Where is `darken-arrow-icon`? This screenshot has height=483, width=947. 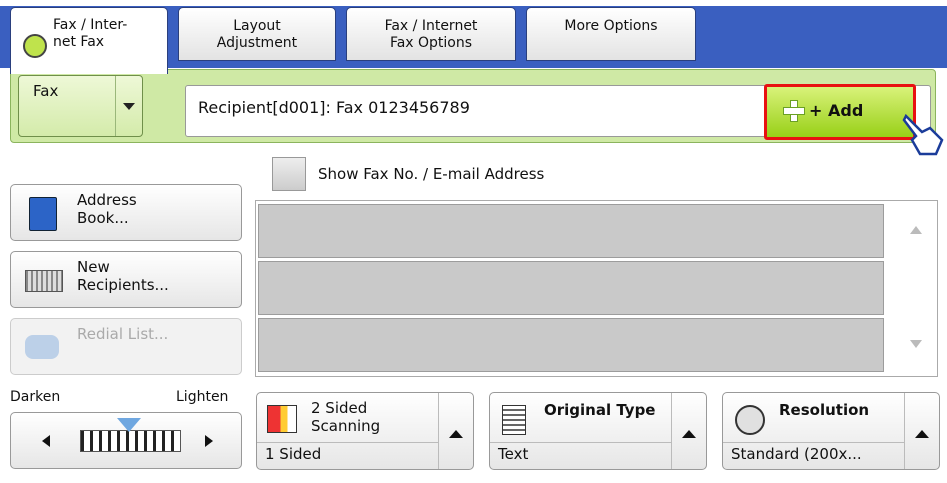 darken-arrow-icon is located at coordinates (46, 441).